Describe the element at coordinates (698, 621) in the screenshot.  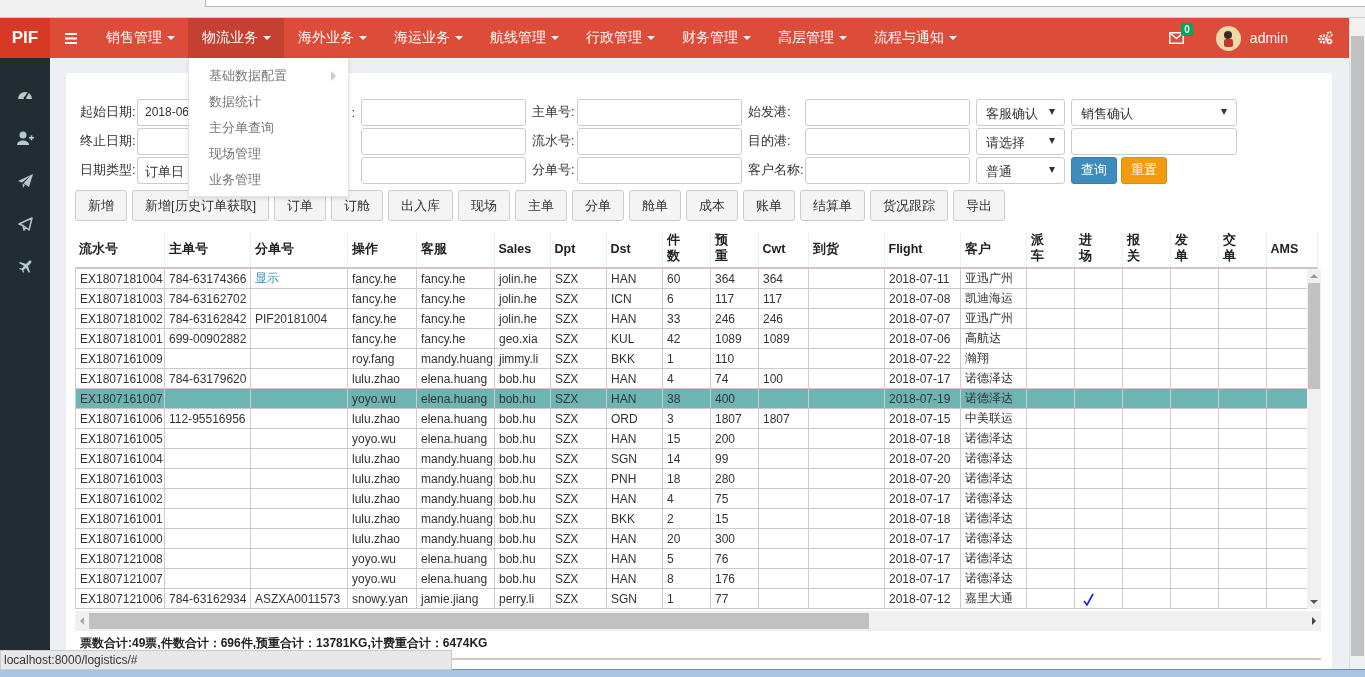
I see `horizontal-scrollbar` at that location.